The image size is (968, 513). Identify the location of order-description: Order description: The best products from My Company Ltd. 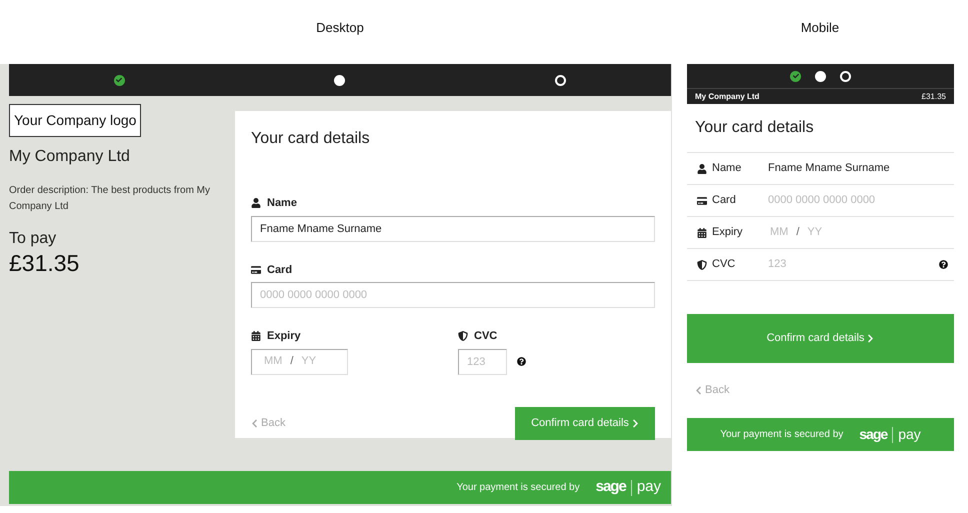
(110, 199).